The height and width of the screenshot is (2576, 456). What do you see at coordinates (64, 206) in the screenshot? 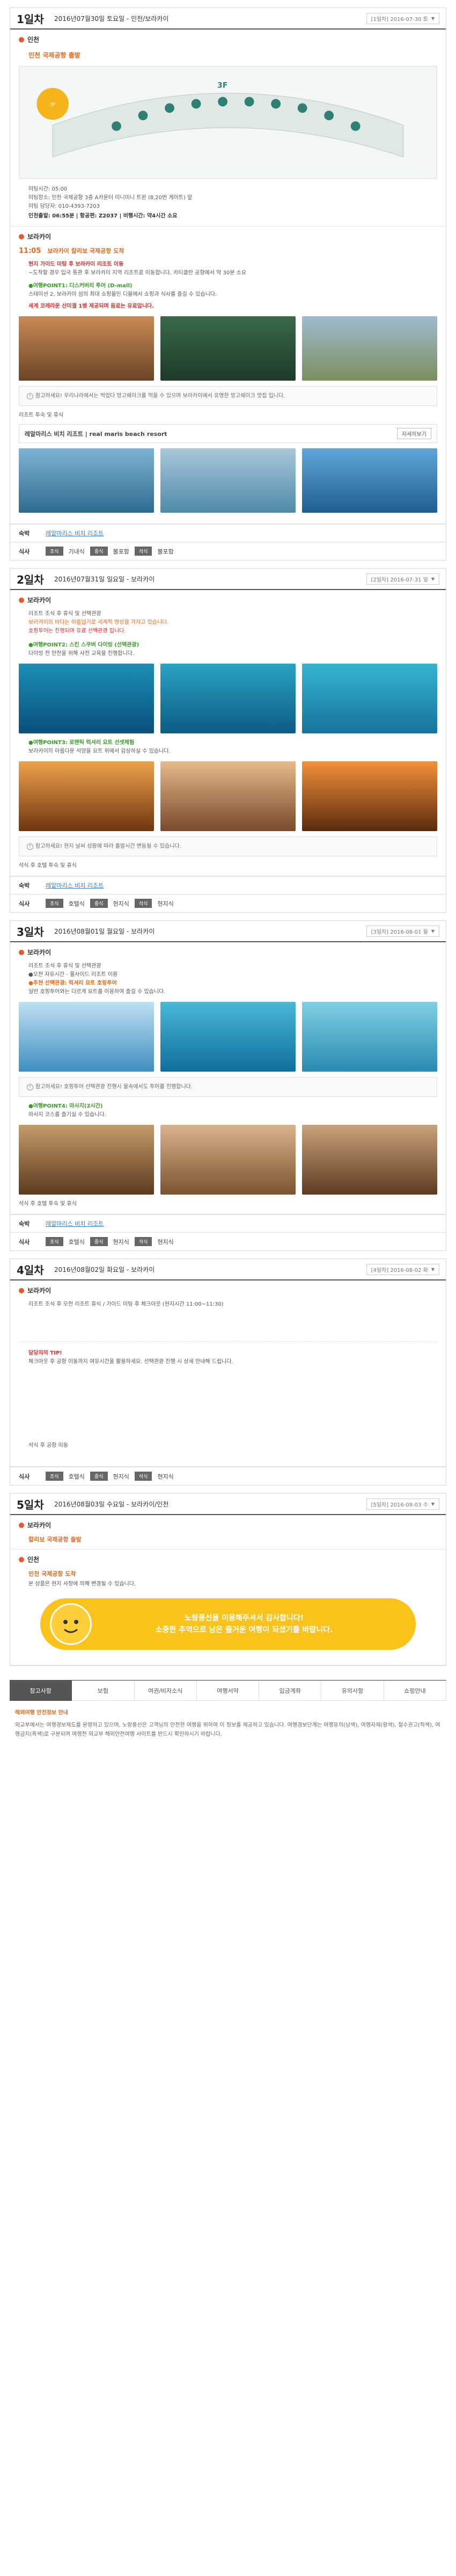
I see `meeting-contact: 미팅 담당자: 010-4393-7203` at bounding box center [64, 206].